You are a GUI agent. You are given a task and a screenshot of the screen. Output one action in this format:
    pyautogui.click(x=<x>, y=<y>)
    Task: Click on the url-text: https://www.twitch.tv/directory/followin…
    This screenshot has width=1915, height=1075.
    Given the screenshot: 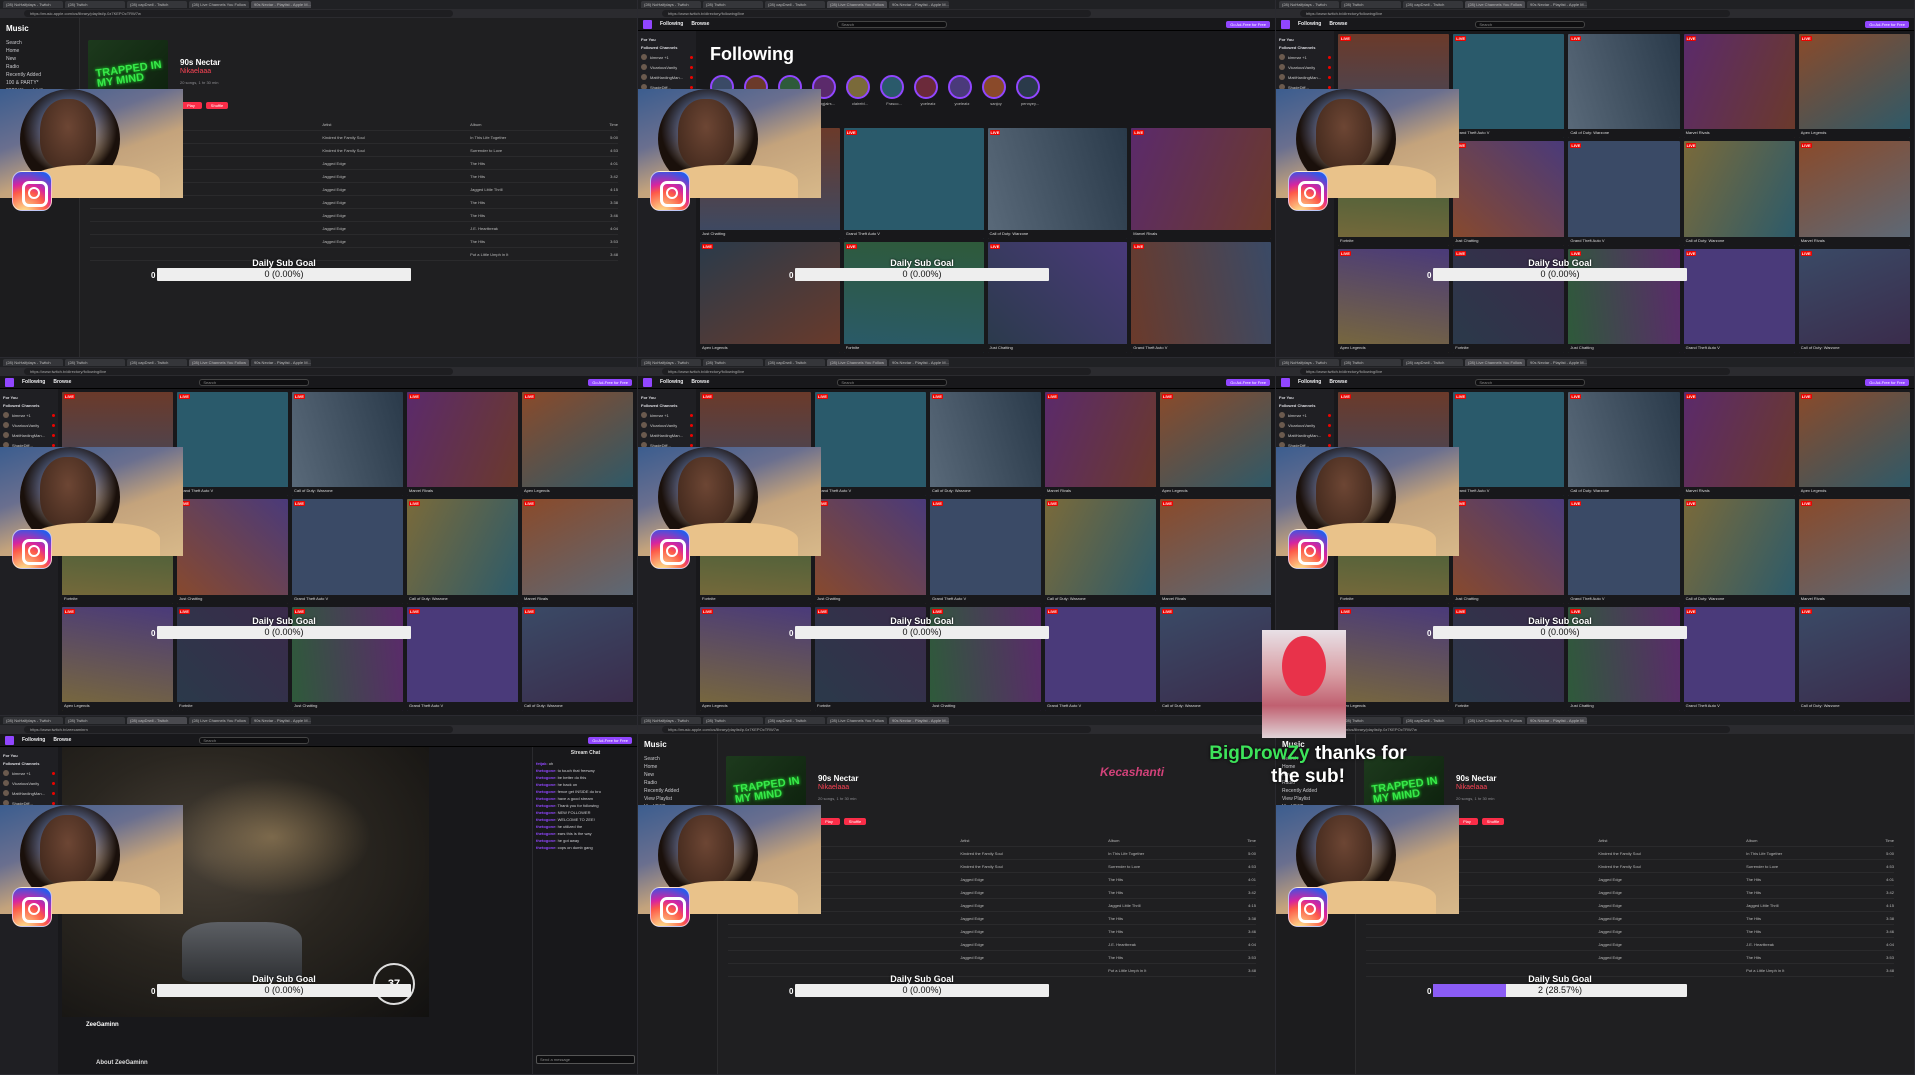 What is the action you would take?
    pyautogui.click(x=239, y=371)
    